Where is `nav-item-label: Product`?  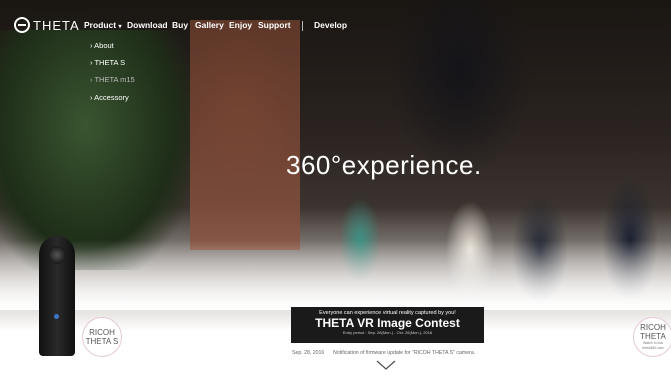 nav-item-label: Product is located at coordinates (100, 25).